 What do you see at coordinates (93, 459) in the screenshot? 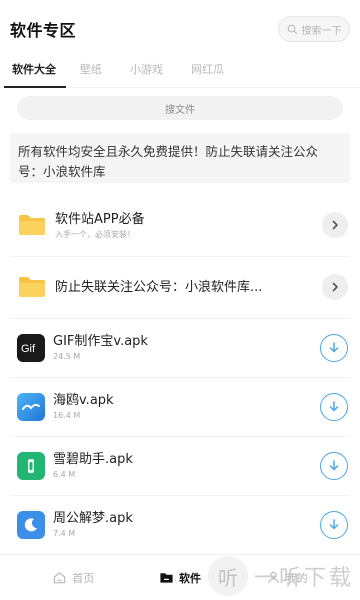
I see `app-name: 雪碧助手.apk` at bounding box center [93, 459].